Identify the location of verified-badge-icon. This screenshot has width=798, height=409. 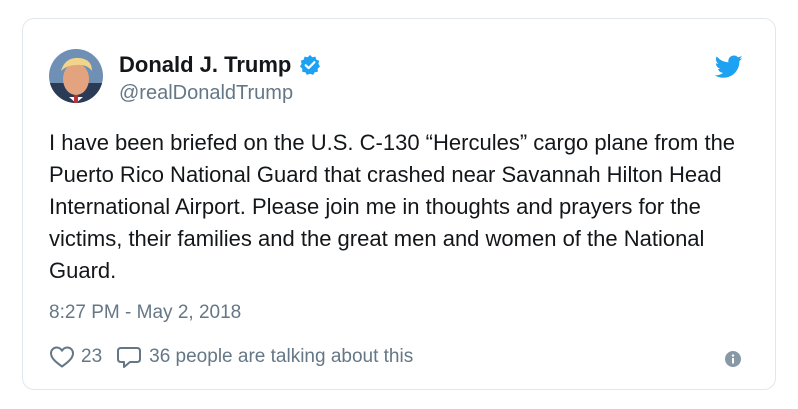
(310, 65).